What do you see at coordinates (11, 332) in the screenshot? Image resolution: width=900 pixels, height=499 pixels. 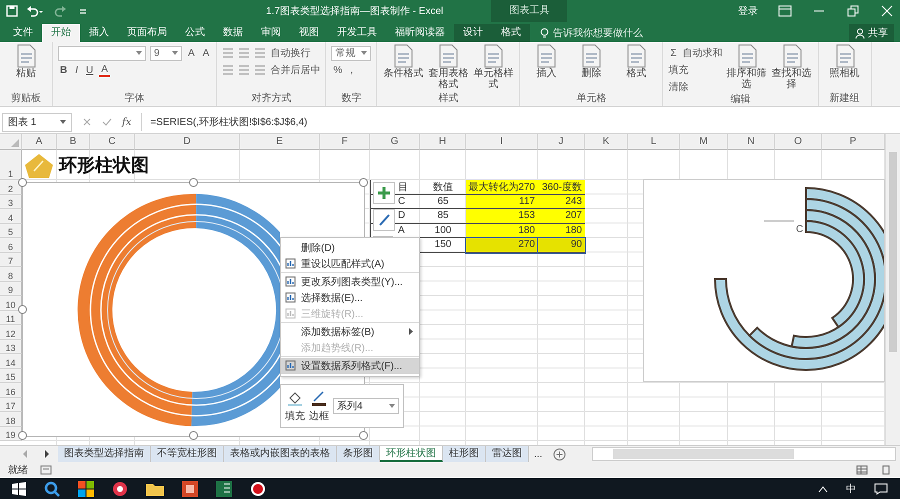 I see `row-header: 12` at bounding box center [11, 332].